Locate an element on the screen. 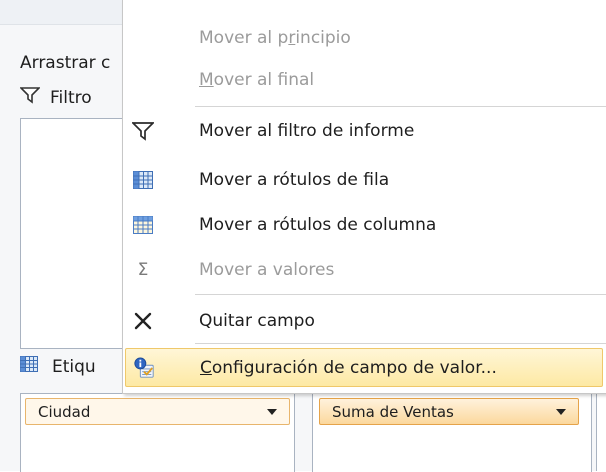 Image resolution: width=606 pixels, height=472 pixels. remove-x-icon is located at coordinates (143, 321).